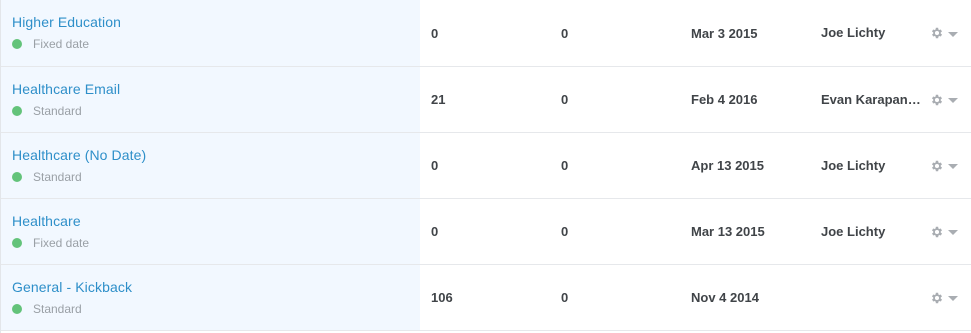 The image size is (971, 333). I want to click on campaign-name-link: Healthcare (No Date), so click(79, 155).